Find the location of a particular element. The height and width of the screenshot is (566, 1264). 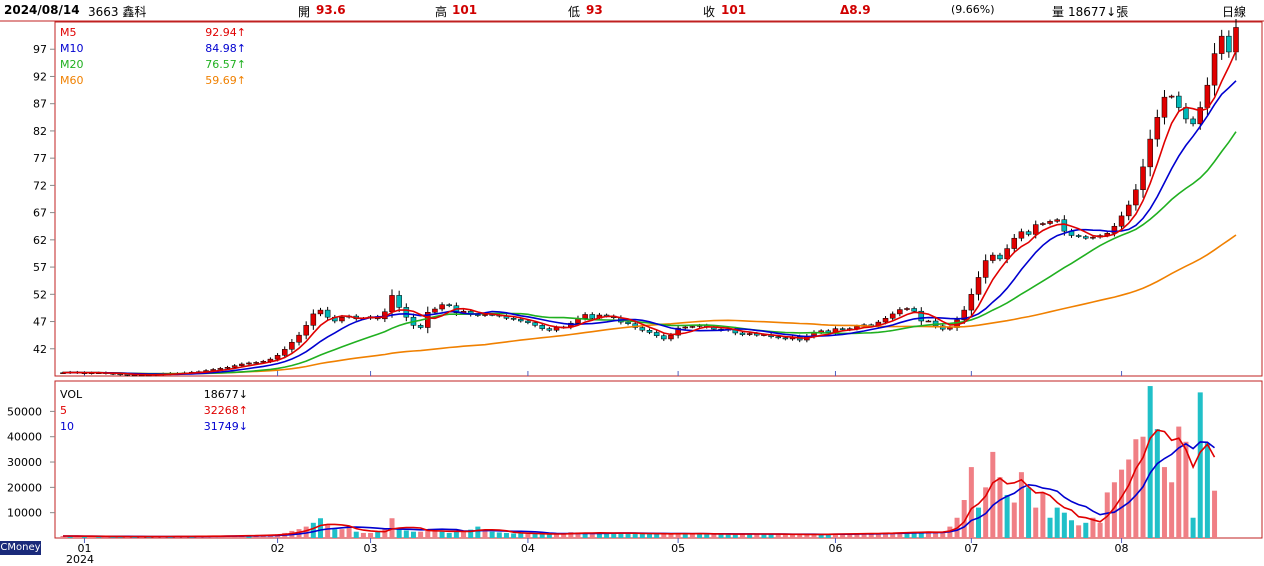

y-tick-label: 72 is located at coordinates (40, 185).